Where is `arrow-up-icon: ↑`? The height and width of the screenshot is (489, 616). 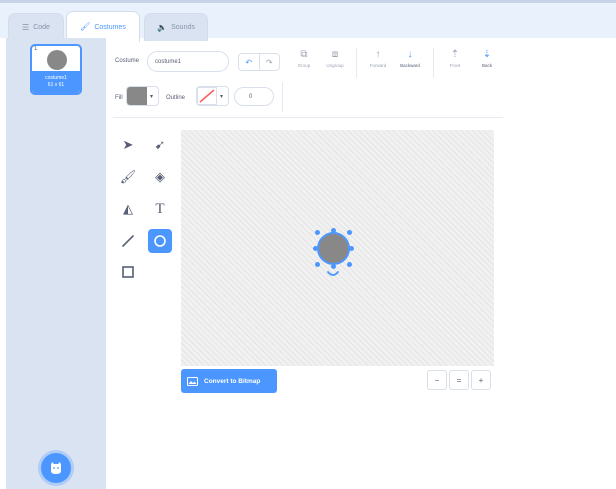
arrow-up-icon: ↑ is located at coordinates (378, 54).